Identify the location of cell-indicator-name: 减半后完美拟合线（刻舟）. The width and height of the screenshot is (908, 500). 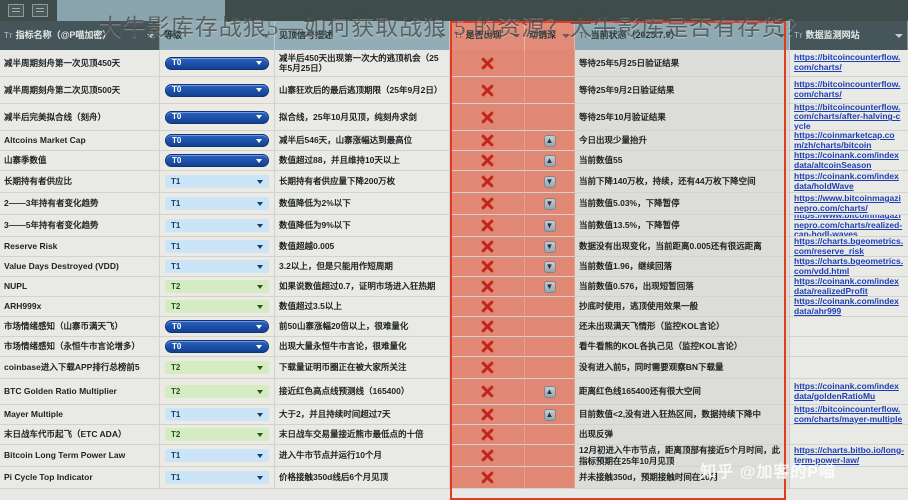
(80, 117).